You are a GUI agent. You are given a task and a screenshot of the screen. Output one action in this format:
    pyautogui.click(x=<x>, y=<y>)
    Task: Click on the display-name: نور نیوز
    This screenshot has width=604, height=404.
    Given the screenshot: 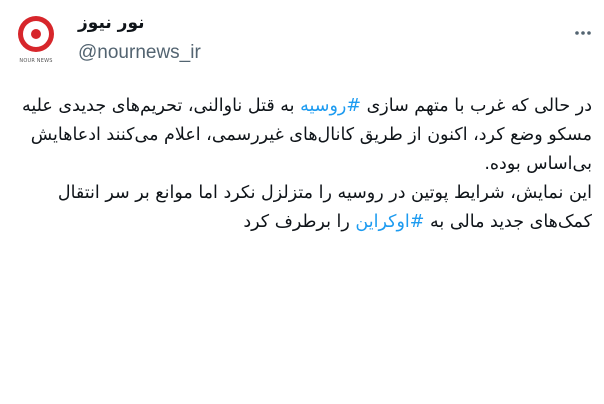 What is the action you would take?
    pyautogui.click(x=139, y=23)
    